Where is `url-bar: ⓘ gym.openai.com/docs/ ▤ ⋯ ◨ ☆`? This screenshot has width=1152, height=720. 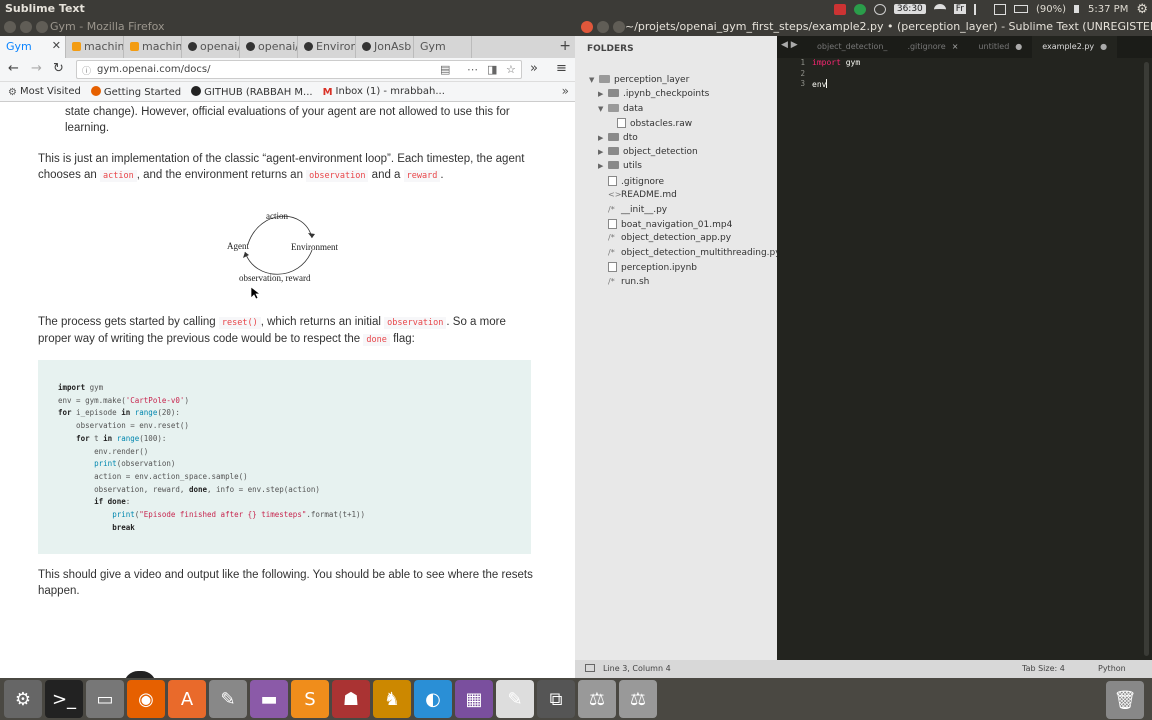
url-bar: ⓘ gym.openai.com/docs/ ▤ ⋯ ◨ ☆ is located at coordinates (299, 69).